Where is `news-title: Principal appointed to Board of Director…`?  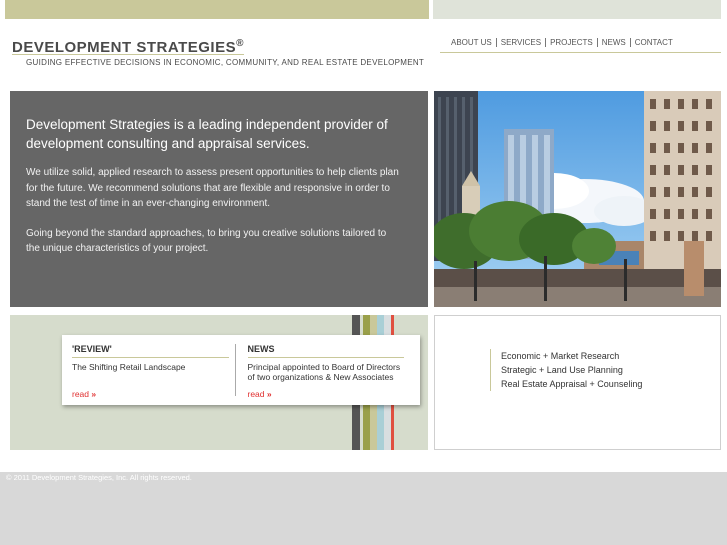
news-title: Principal appointed to Board of Director… is located at coordinates (326, 373).